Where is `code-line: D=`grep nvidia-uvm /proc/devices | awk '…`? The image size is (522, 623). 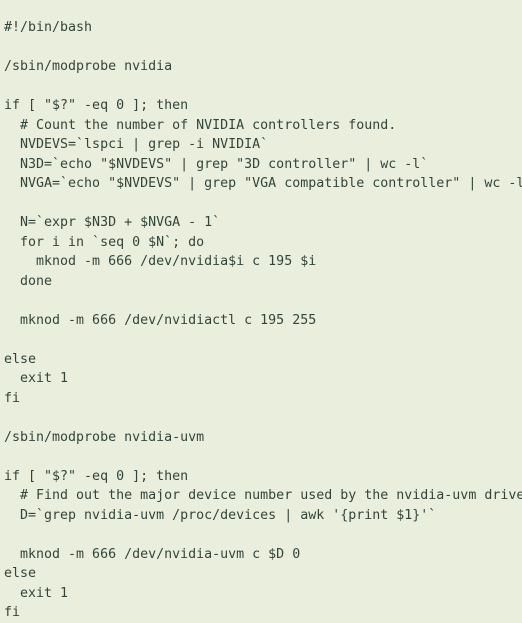 code-line: D=`grep nvidia-uvm /proc/devices | awk '… is located at coordinates (220, 515).